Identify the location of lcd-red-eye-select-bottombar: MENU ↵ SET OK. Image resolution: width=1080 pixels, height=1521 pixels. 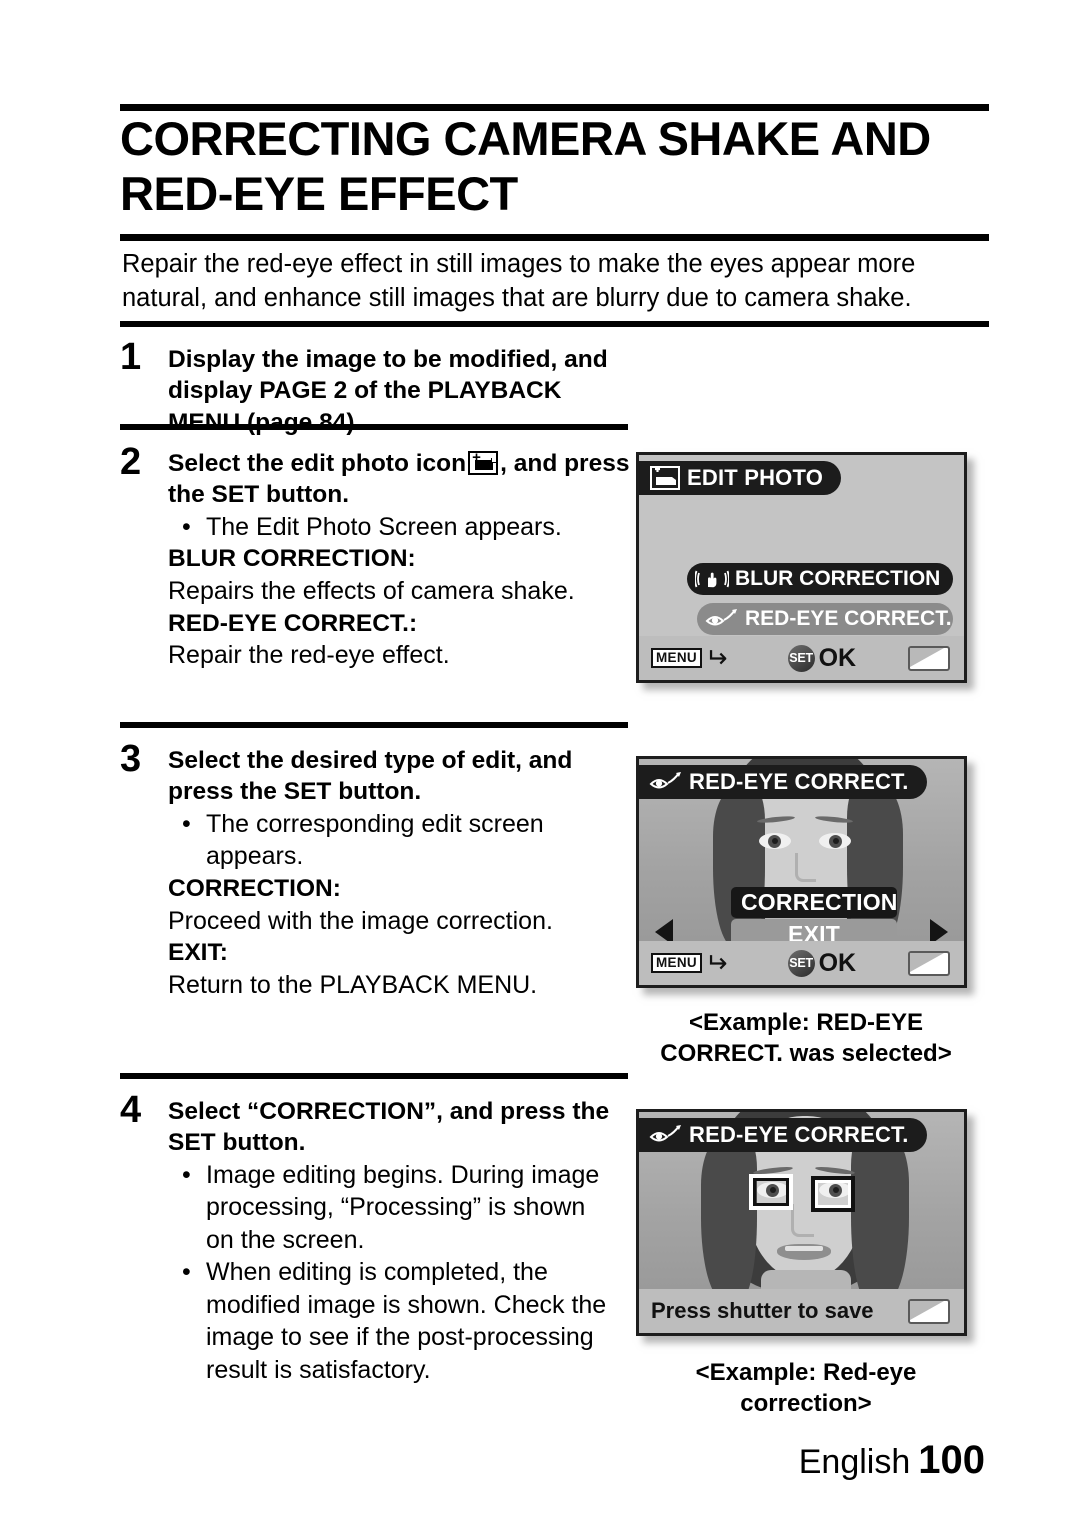
(801, 963).